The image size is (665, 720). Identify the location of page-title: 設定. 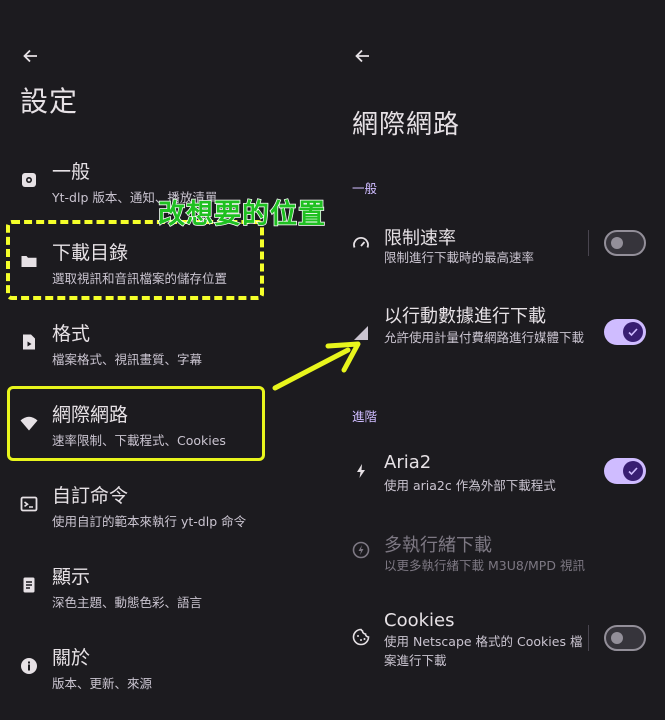
(49, 101).